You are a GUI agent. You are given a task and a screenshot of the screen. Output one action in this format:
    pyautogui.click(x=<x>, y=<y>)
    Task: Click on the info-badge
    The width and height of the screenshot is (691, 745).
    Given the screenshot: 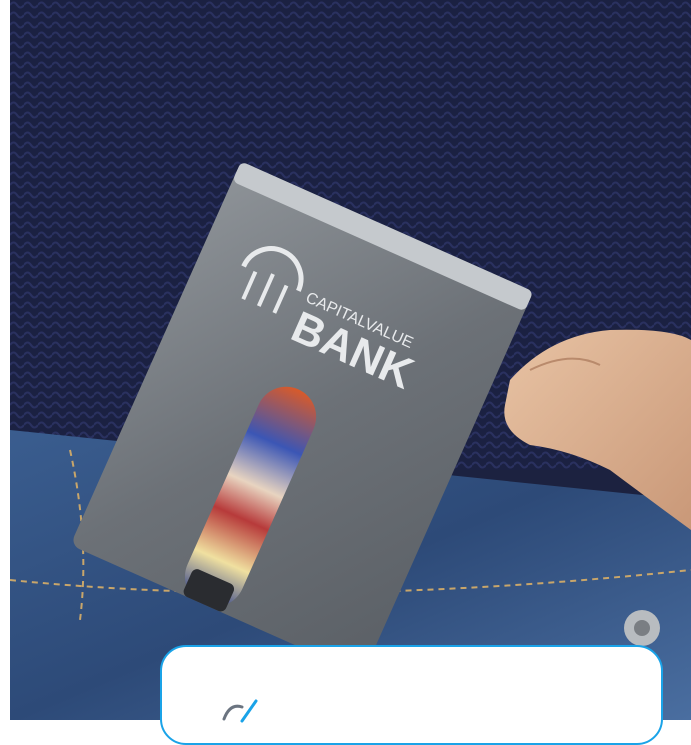 What is the action you would take?
    pyautogui.click(x=411, y=695)
    